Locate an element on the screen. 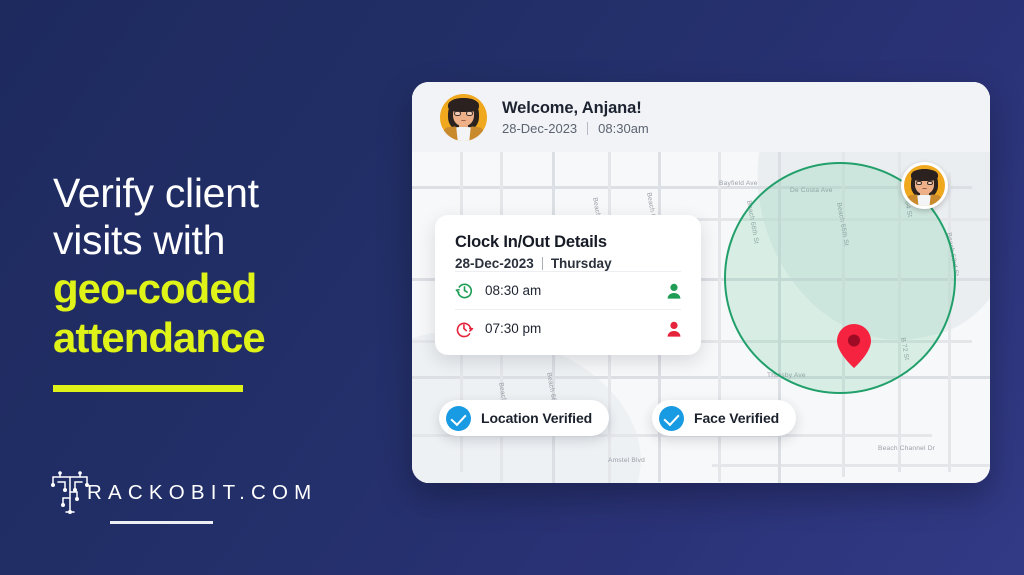  headline-accent-1: geo-coded is located at coordinates (155, 288).